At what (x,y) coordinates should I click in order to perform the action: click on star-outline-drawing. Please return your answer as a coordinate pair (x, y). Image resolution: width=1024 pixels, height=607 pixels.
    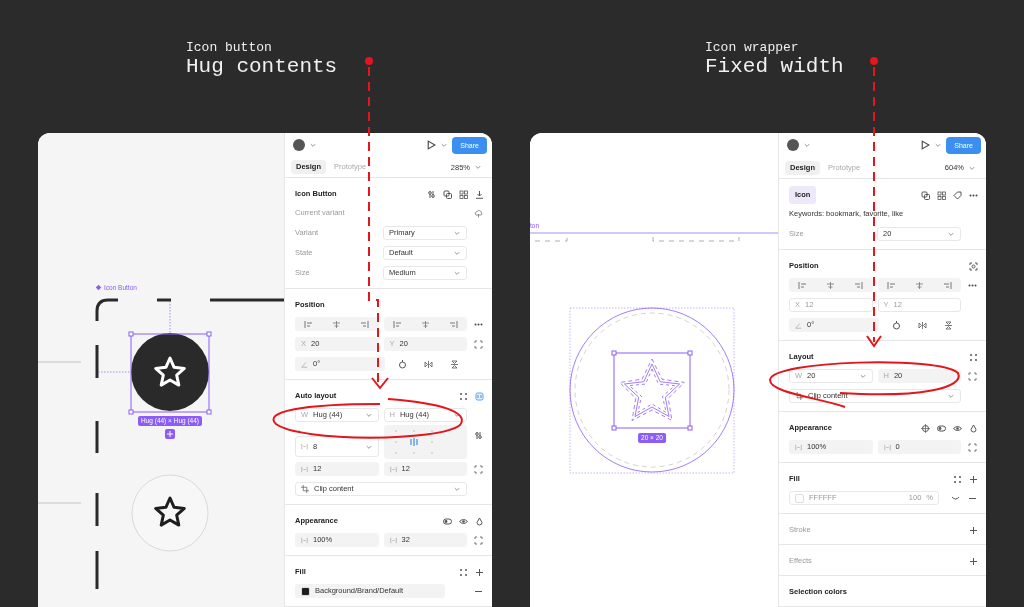
    Looking at the image, I should click on (652, 389).